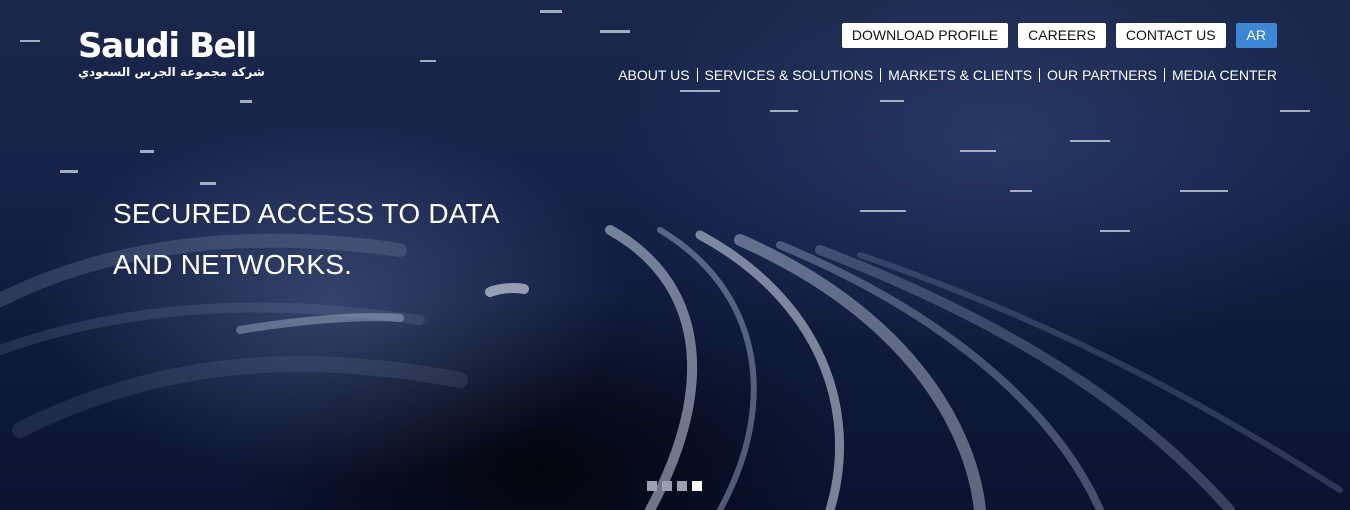 The width and height of the screenshot is (1350, 510). Describe the element at coordinates (1102, 75) in the screenshot. I see `nav-item-our-partners: OUR PARTNERS` at that location.